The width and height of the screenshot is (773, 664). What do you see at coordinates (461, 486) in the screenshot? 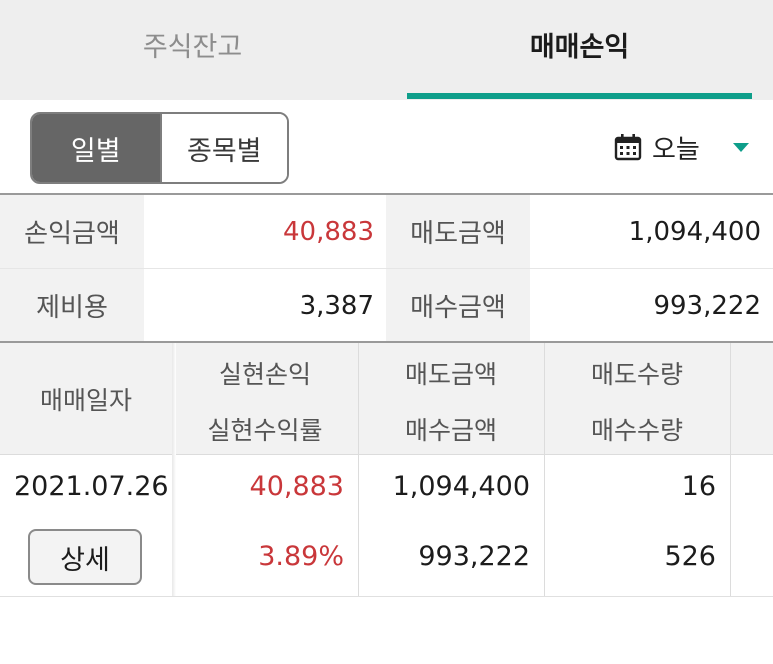
I see `sell-amount-cell: 1,094,400` at bounding box center [461, 486].